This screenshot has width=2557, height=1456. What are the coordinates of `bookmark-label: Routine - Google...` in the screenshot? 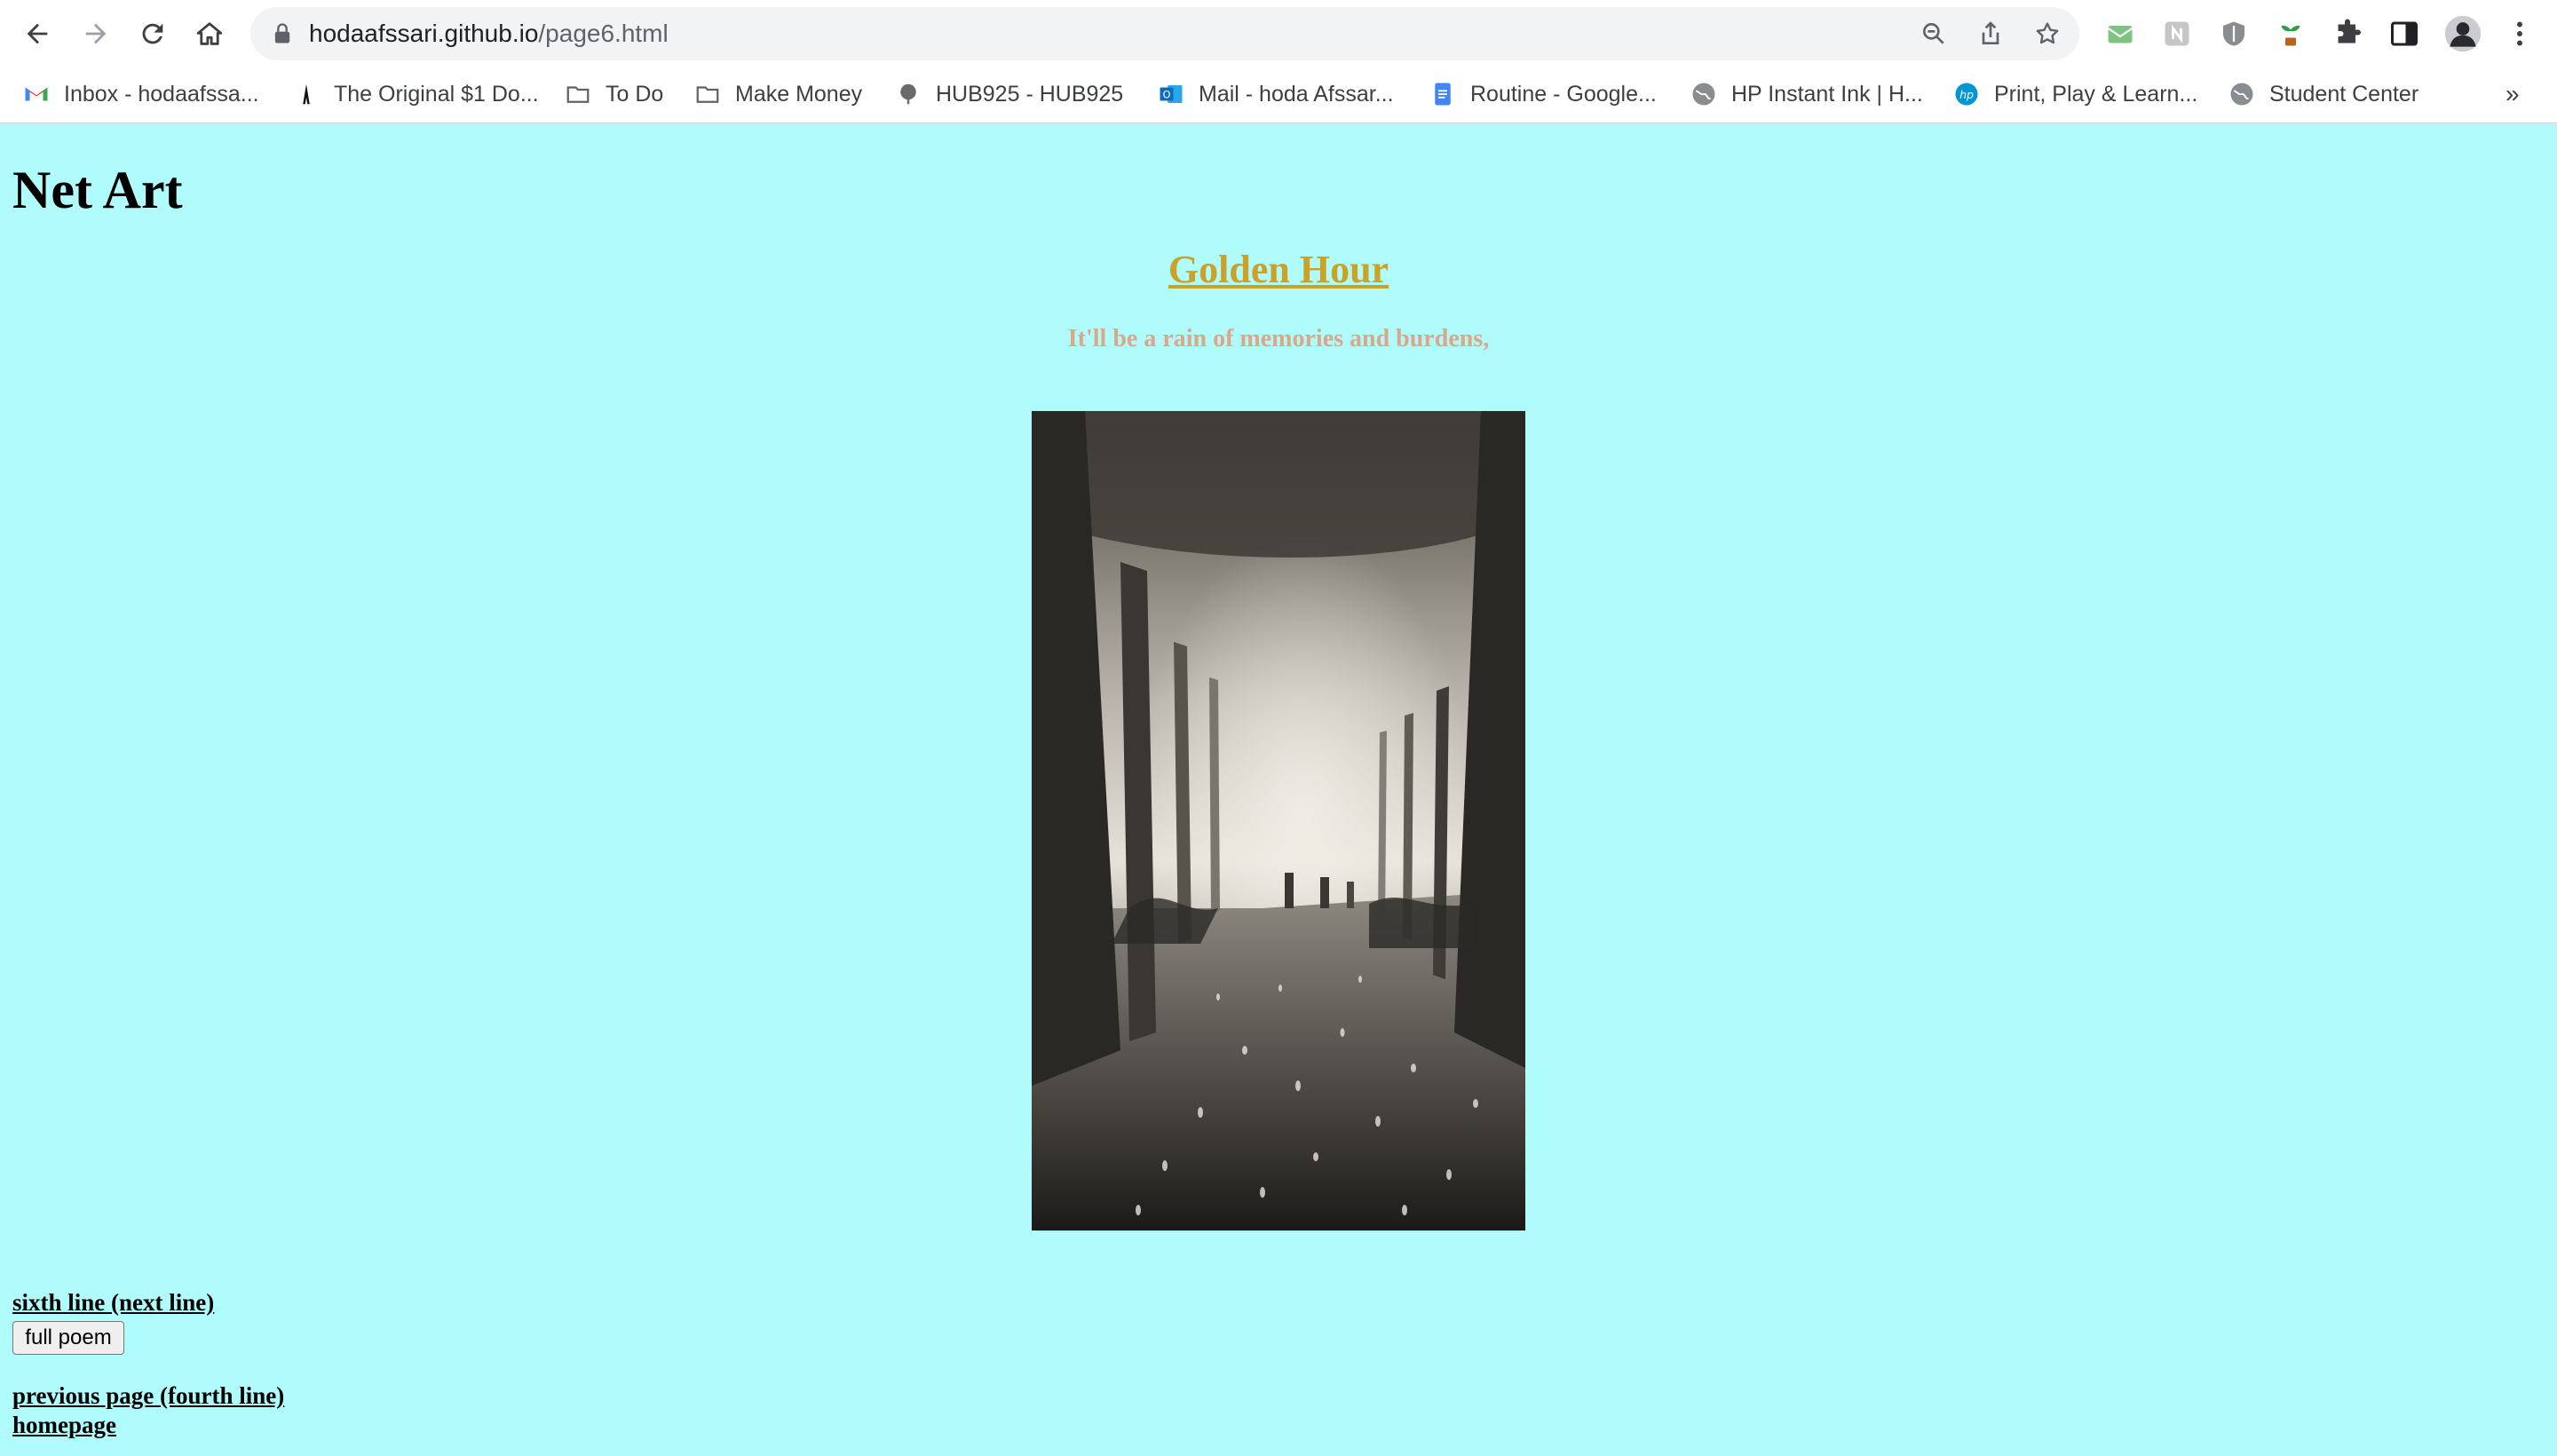 It's located at (1563, 94).